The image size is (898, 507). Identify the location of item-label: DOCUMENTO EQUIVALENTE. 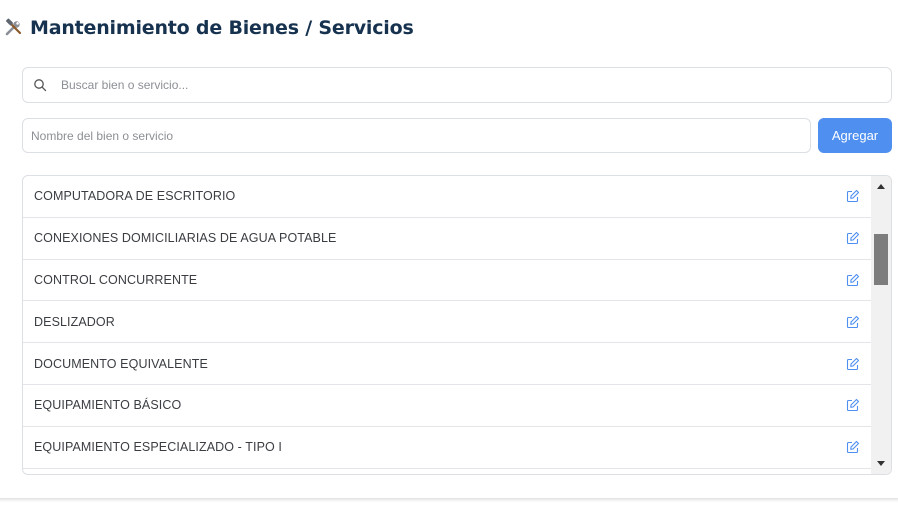
(121, 363).